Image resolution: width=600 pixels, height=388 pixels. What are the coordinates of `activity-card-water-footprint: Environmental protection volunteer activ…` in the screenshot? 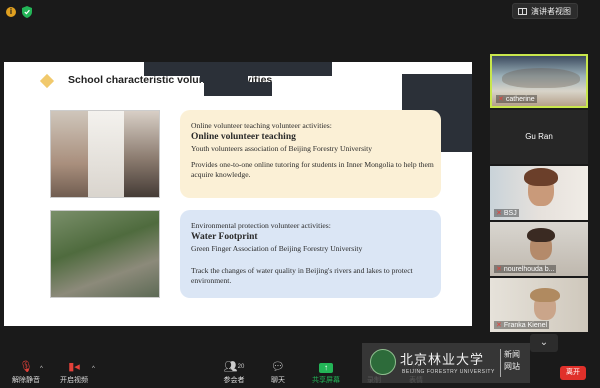 It's located at (310, 254).